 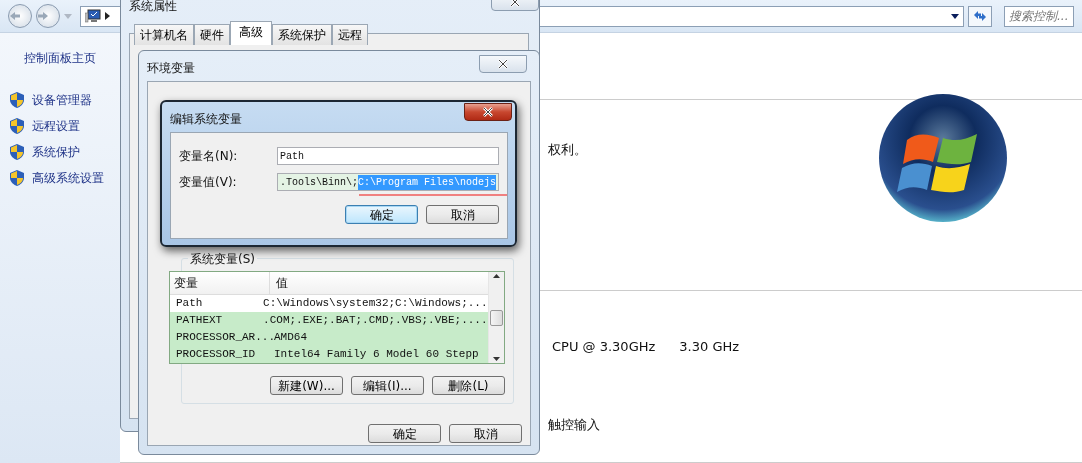 What do you see at coordinates (222, 259) in the screenshot?
I see `group-label: 系统变量(S)` at bounding box center [222, 259].